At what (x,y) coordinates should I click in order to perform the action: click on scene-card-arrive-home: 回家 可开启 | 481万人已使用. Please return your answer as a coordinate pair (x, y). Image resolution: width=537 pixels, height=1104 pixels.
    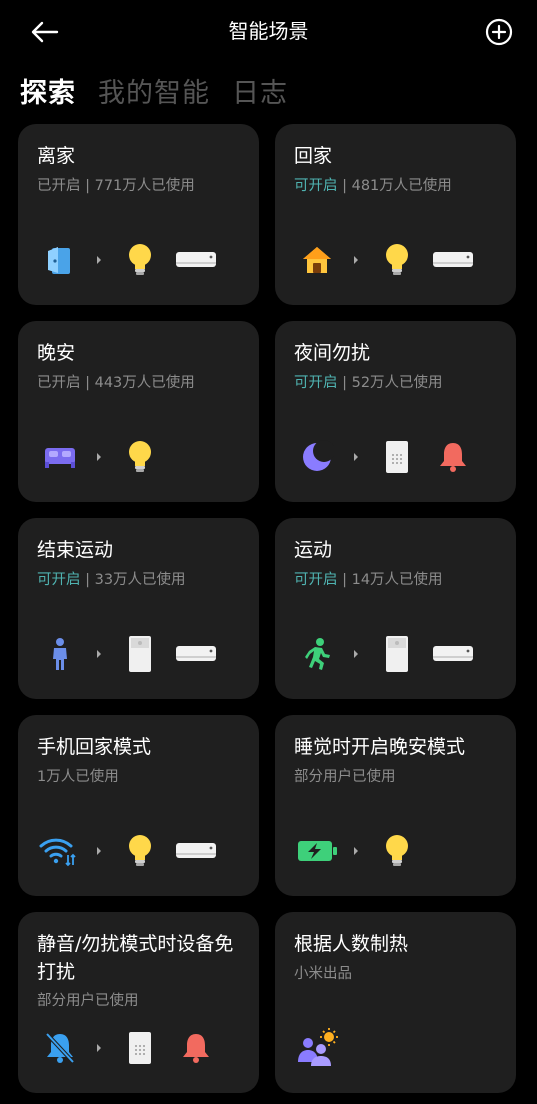
    Looking at the image, I should click on (395, 214).